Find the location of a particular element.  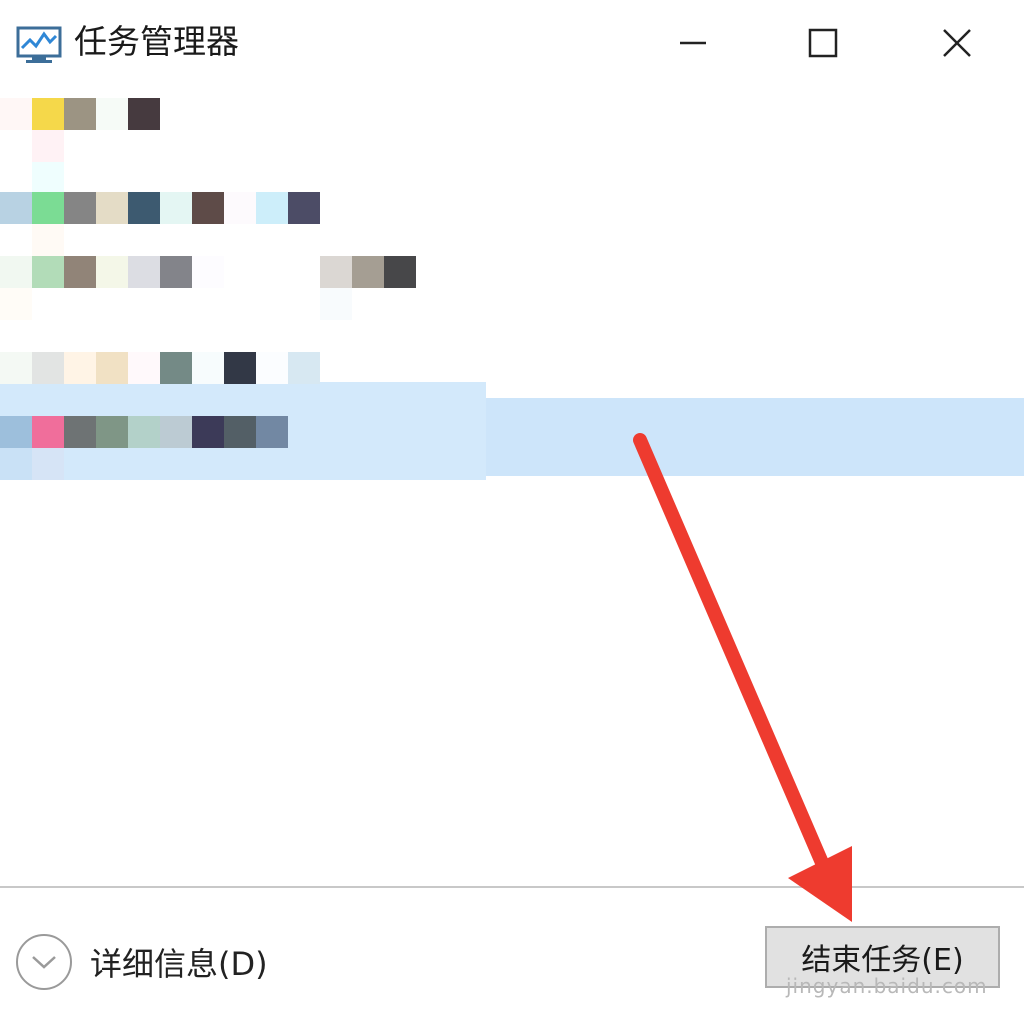

title-bar: 任务管理器 is located at coordinates (512, 43).